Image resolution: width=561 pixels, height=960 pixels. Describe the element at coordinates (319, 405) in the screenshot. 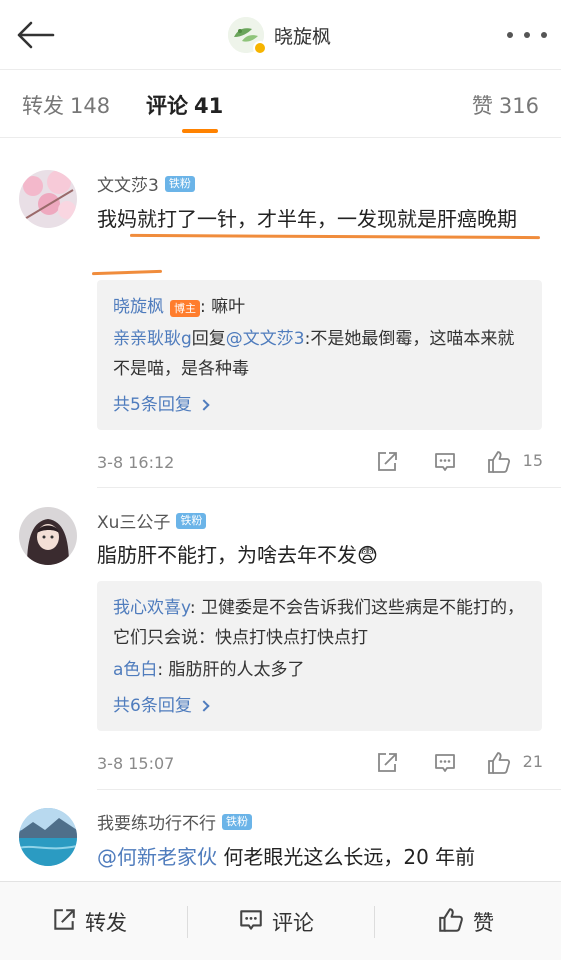

I see `more-replies-link: 共5条回复` at that location.